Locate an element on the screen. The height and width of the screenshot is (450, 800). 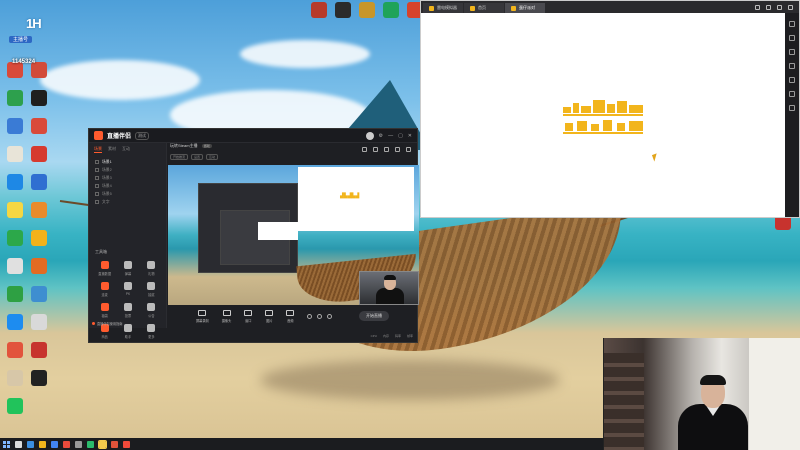
sidebar-tab: 互动 is located at coordinates (126, 149).